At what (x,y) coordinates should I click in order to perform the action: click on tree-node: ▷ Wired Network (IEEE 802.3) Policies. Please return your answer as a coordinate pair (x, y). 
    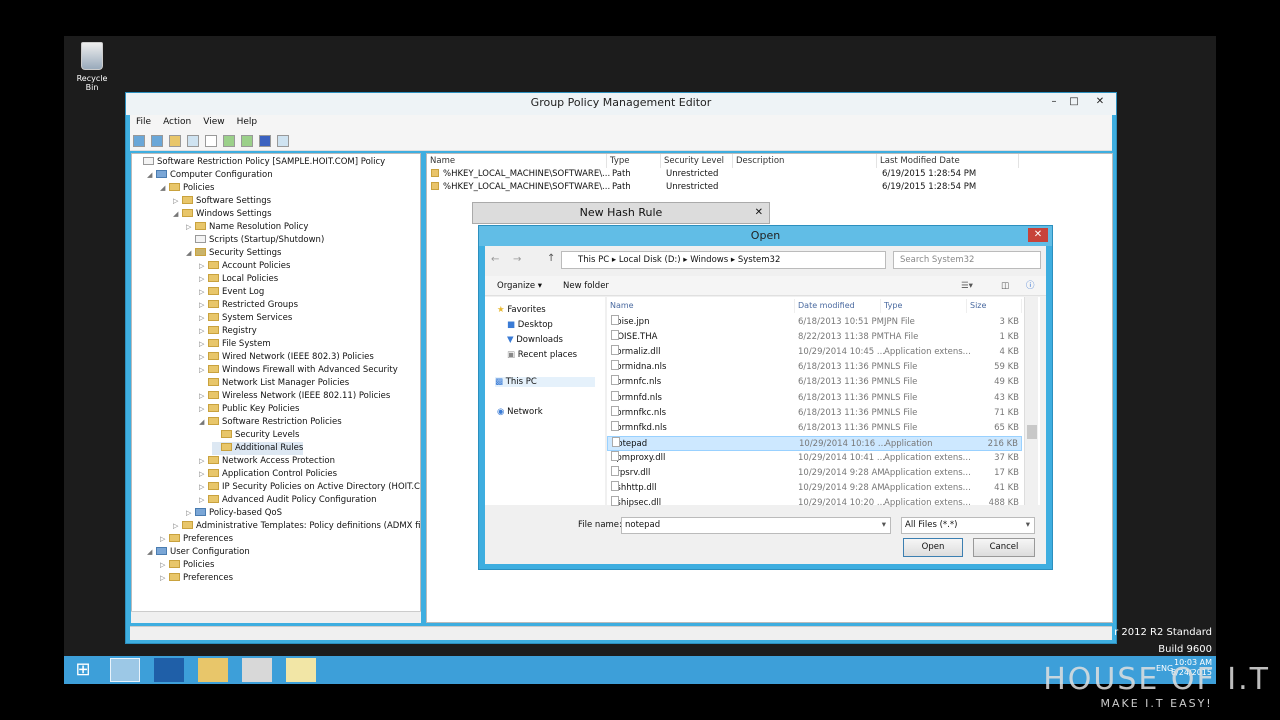
    Looking at the image, I should click on (286, 357).